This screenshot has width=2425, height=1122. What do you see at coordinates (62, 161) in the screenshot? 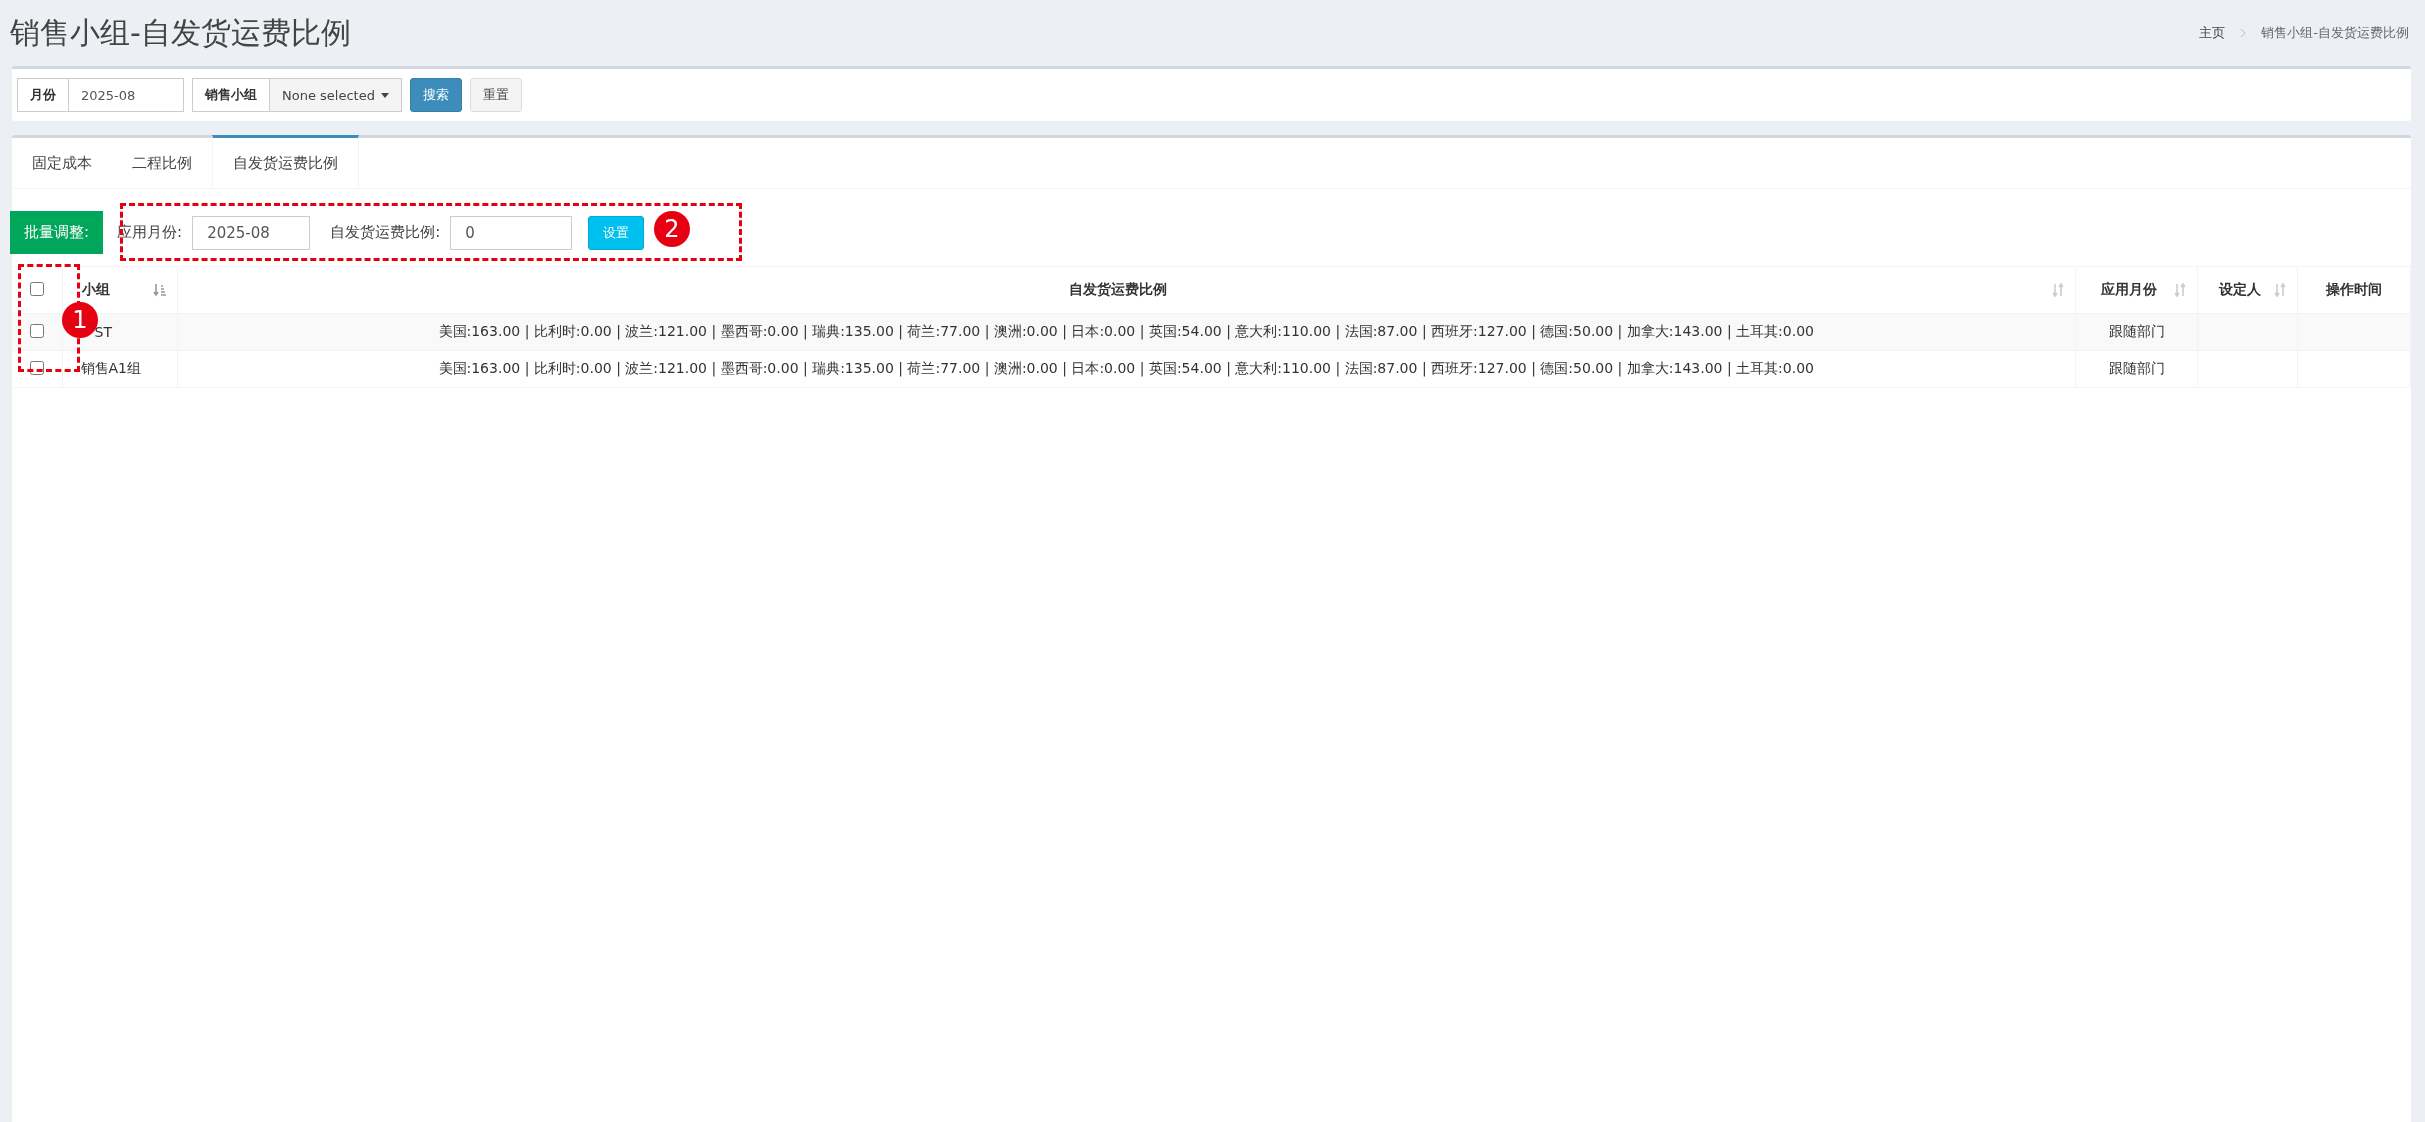
I see `tab: 固定成本` at bounding box center [62, 161].